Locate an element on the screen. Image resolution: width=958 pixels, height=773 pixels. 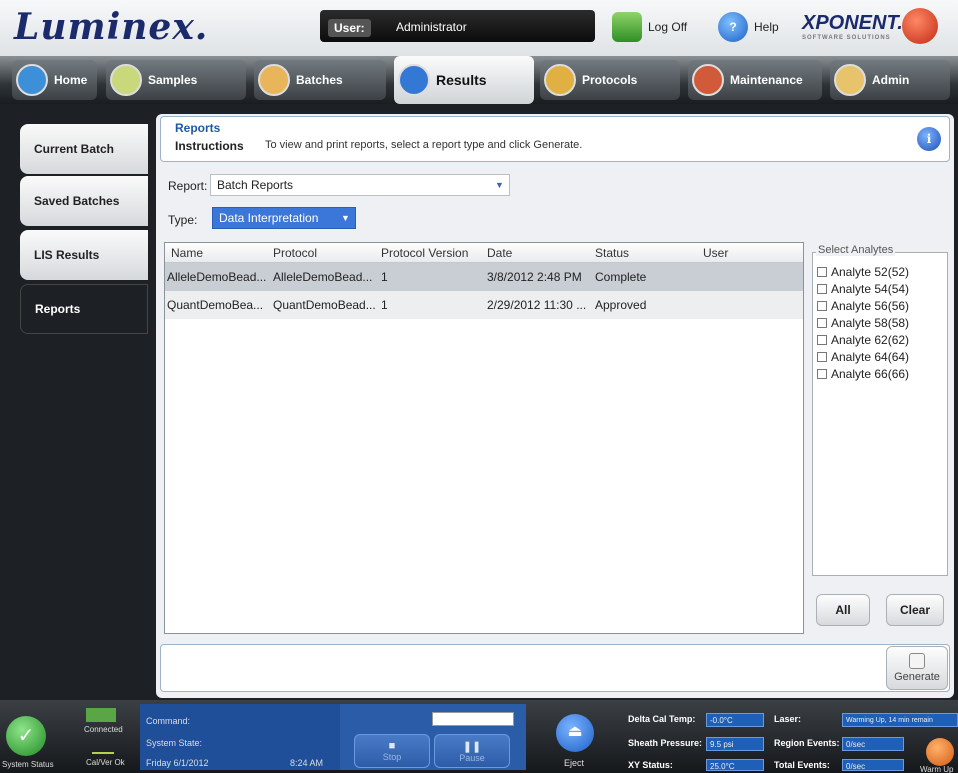
tab-maintenance: Maintenance is located at coordinates (755, 80).